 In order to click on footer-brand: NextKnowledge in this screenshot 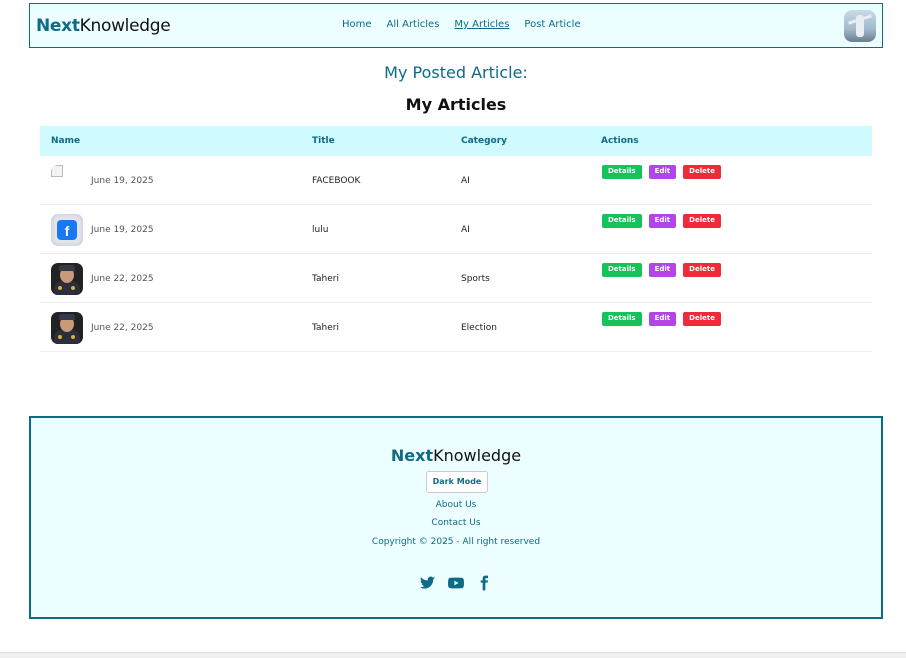, I will do `click(456, 455)`.